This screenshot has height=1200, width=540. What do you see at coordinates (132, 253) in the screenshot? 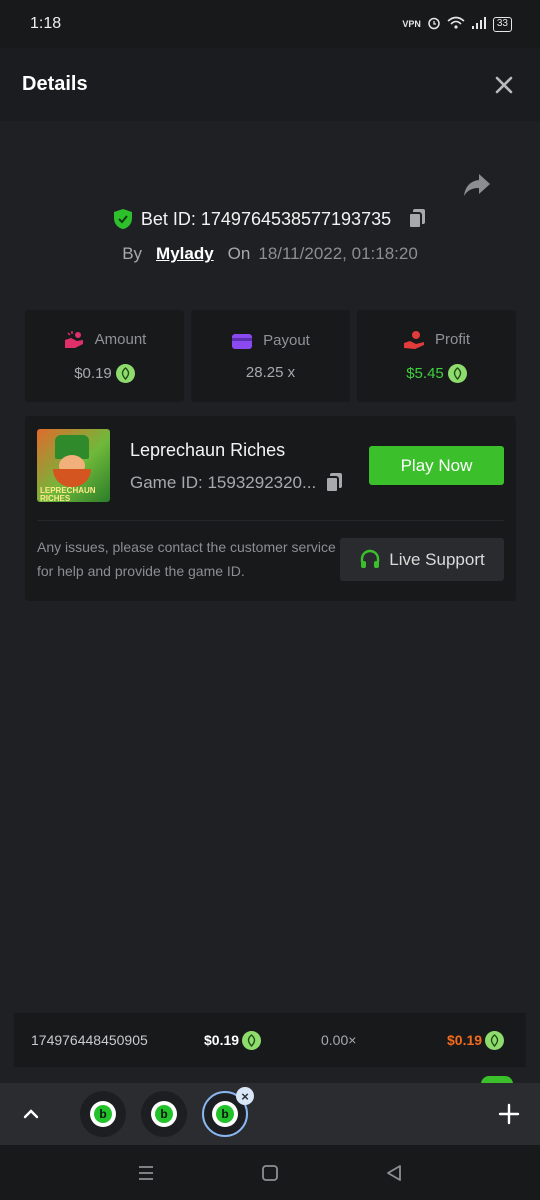
I see `by-label: By` at bounding box center [132, 253].